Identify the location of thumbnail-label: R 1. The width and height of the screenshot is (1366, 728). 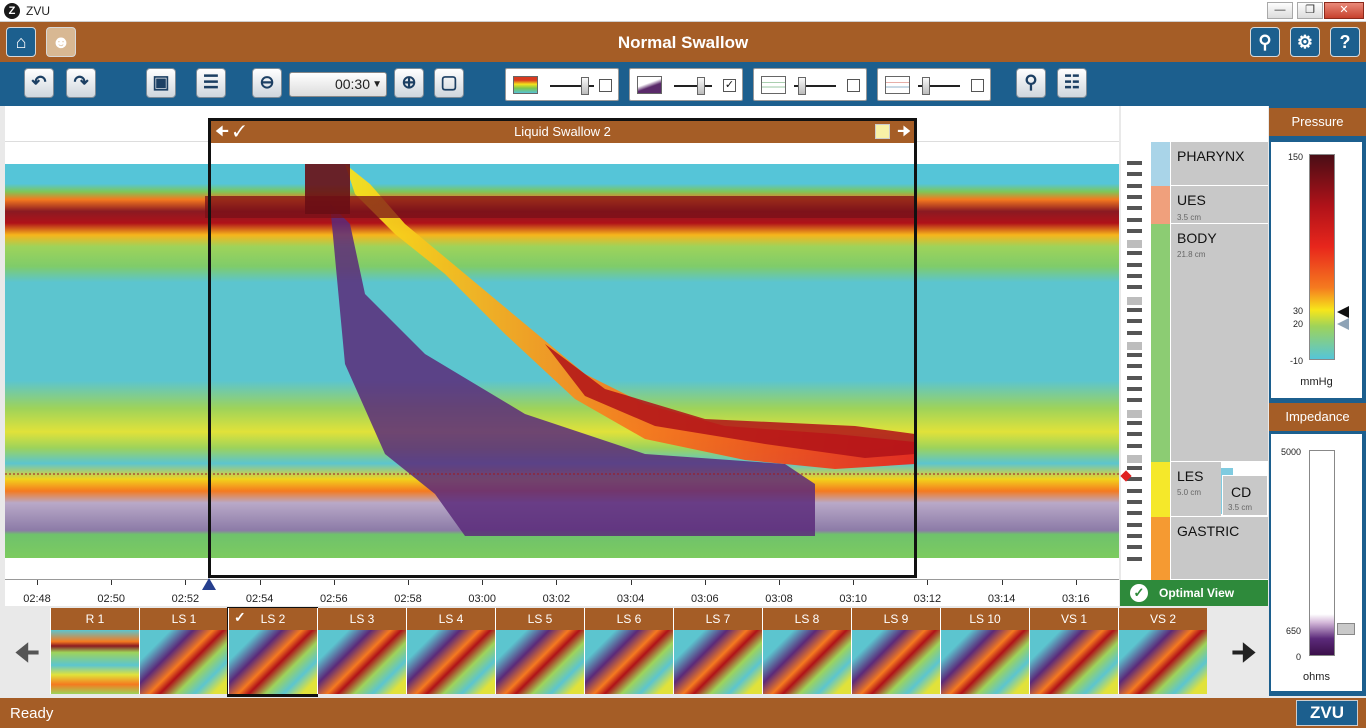
(94, 619).